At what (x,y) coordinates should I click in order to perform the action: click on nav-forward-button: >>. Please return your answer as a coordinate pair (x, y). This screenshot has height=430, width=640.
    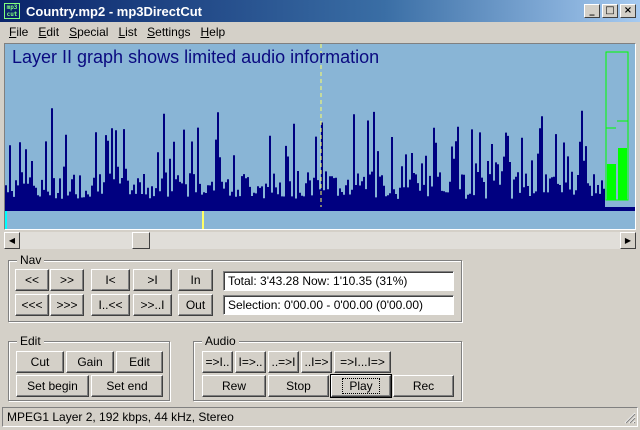
    Looking at the image, I should click on (67, 280).